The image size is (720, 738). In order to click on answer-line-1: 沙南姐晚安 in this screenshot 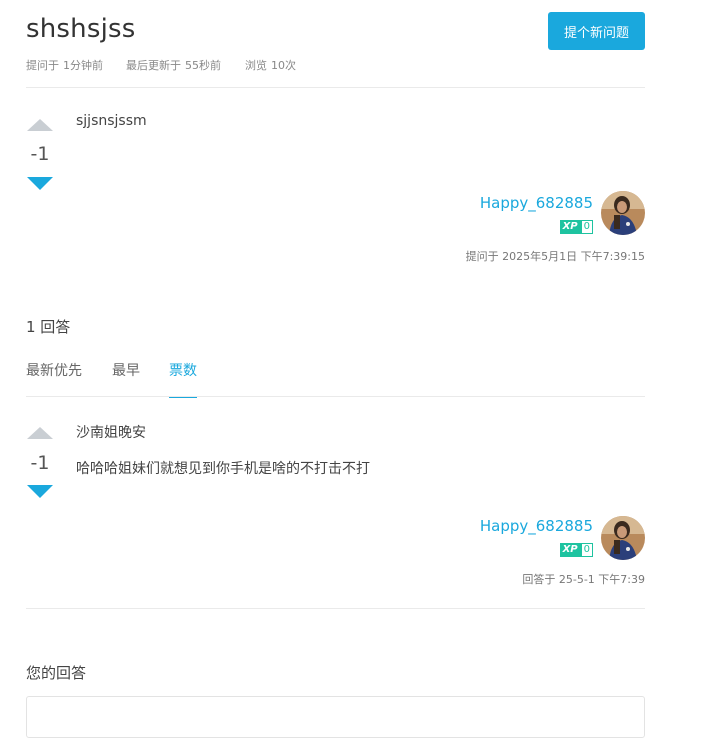, I will do `click(111, 433)`.